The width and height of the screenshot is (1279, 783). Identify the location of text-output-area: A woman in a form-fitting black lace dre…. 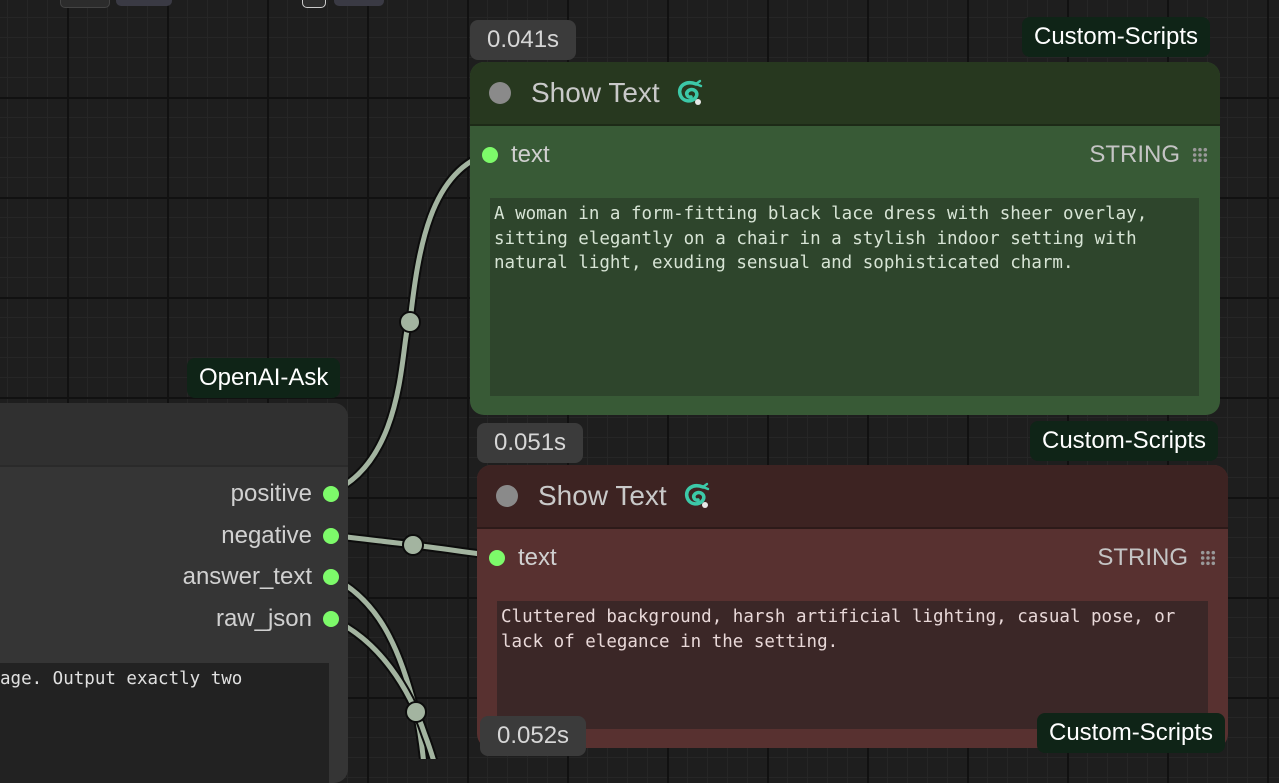
(844, 297).